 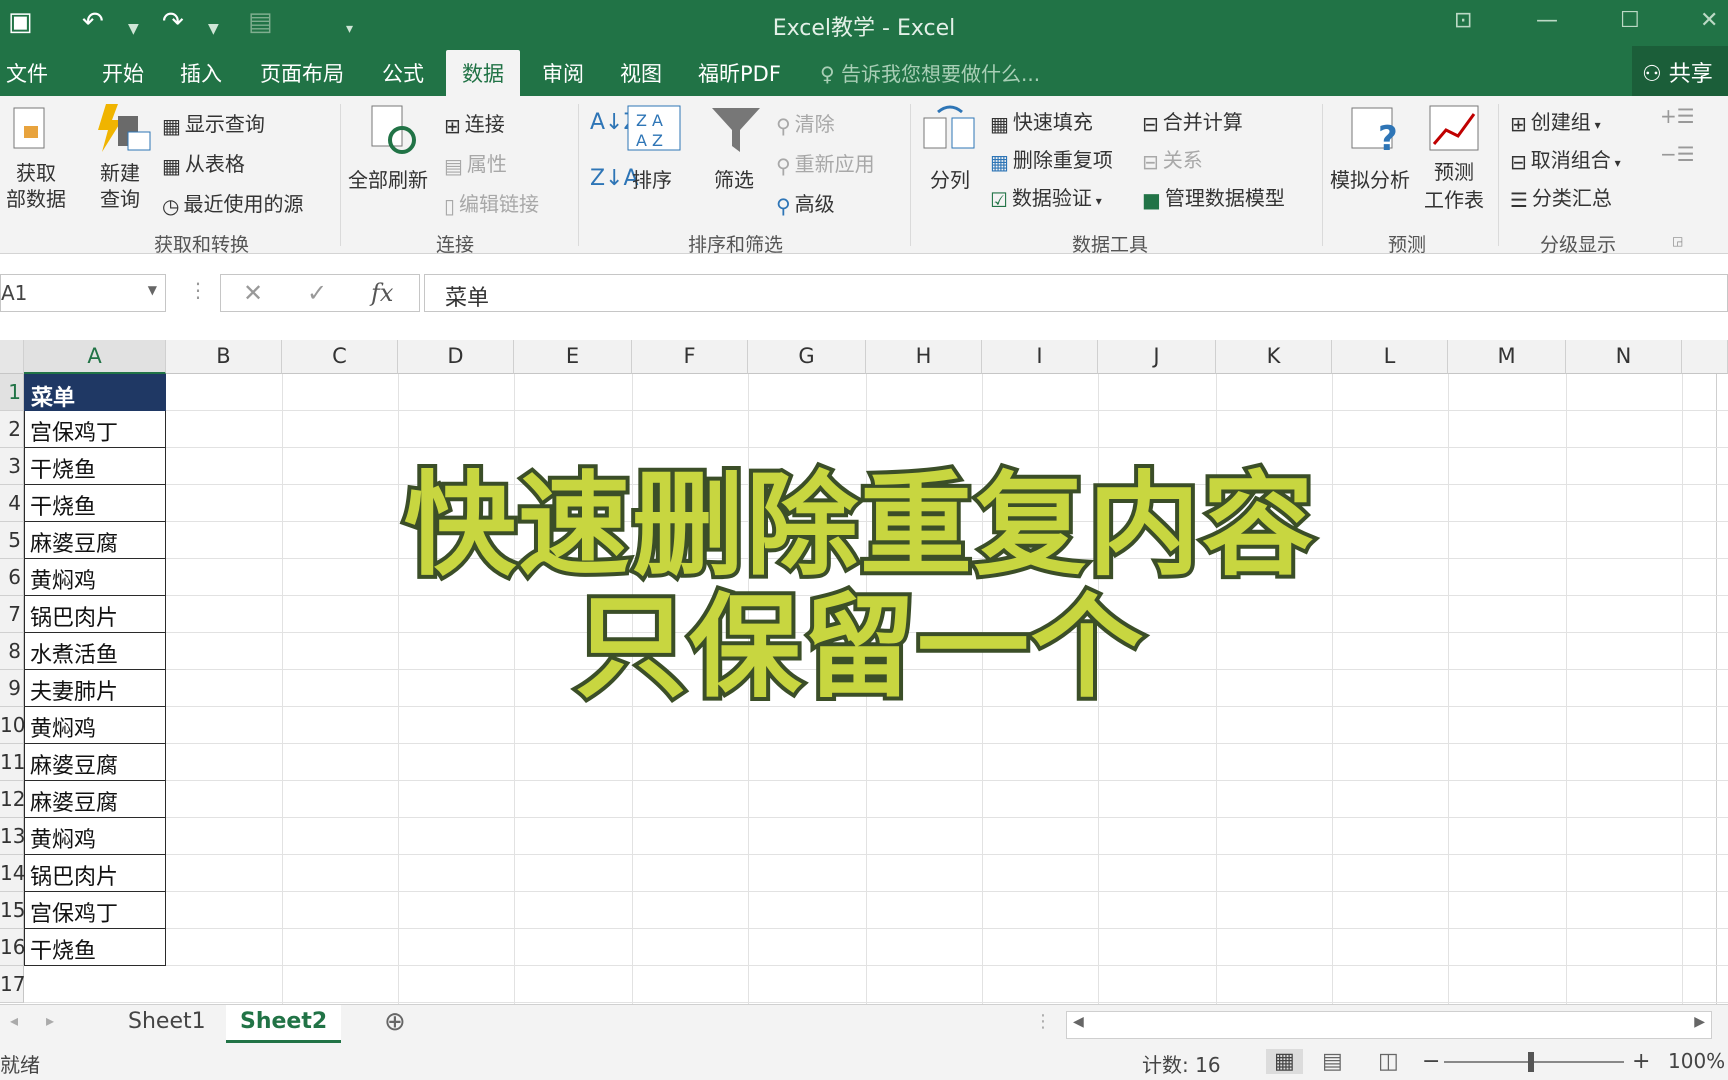 What do you see at coordinates (12, 540) in the screenshot?
I see `row-header-5: 5` at bounding box center [12, 540].